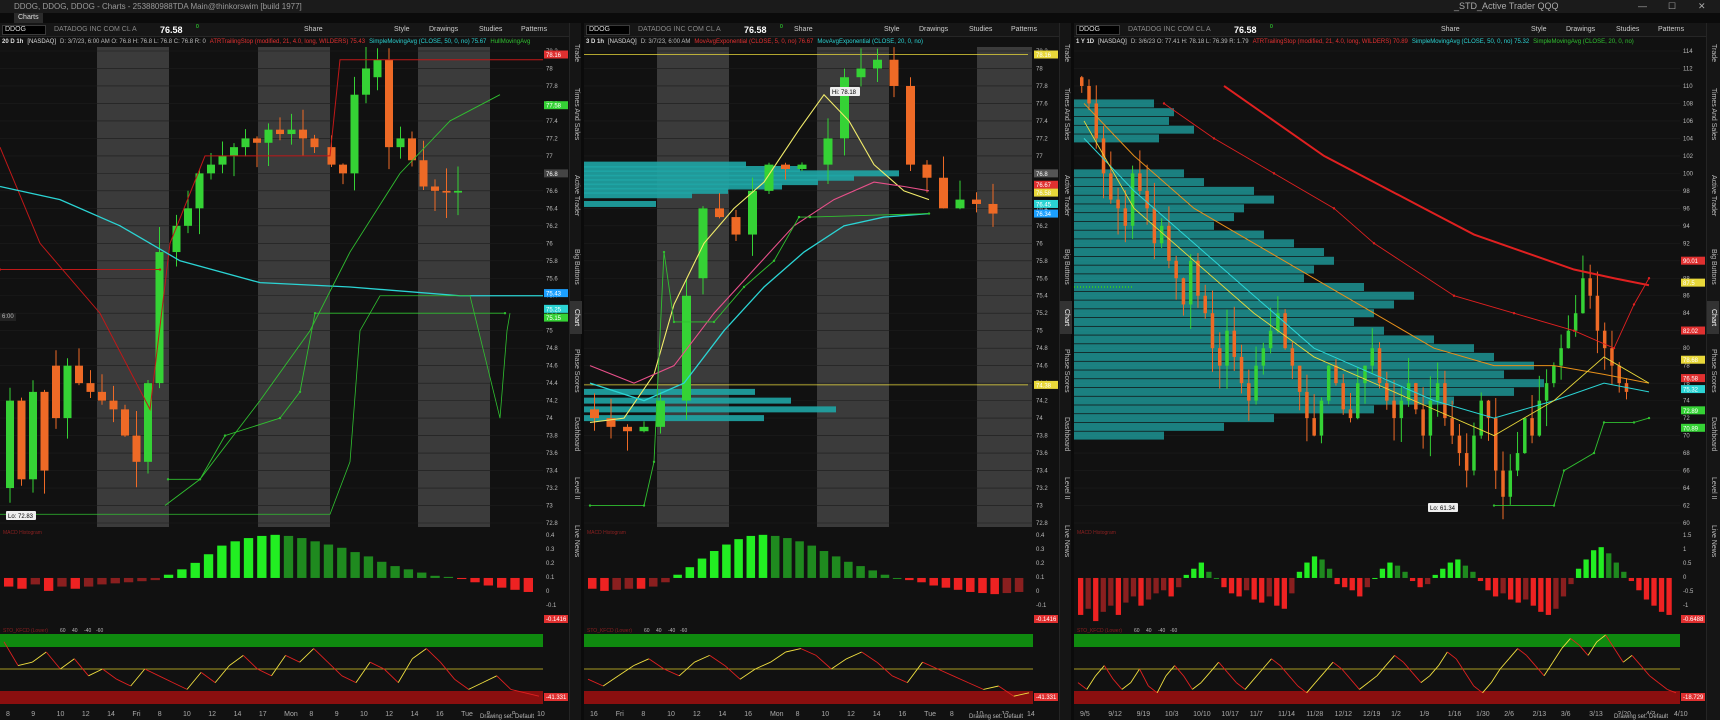 The width and height of the screenshot is (1720, 720). What do you see at coordinates (1702, 6) in the screenshot?
I see `close-icon: ✕` at bounding box center [1702, 6].